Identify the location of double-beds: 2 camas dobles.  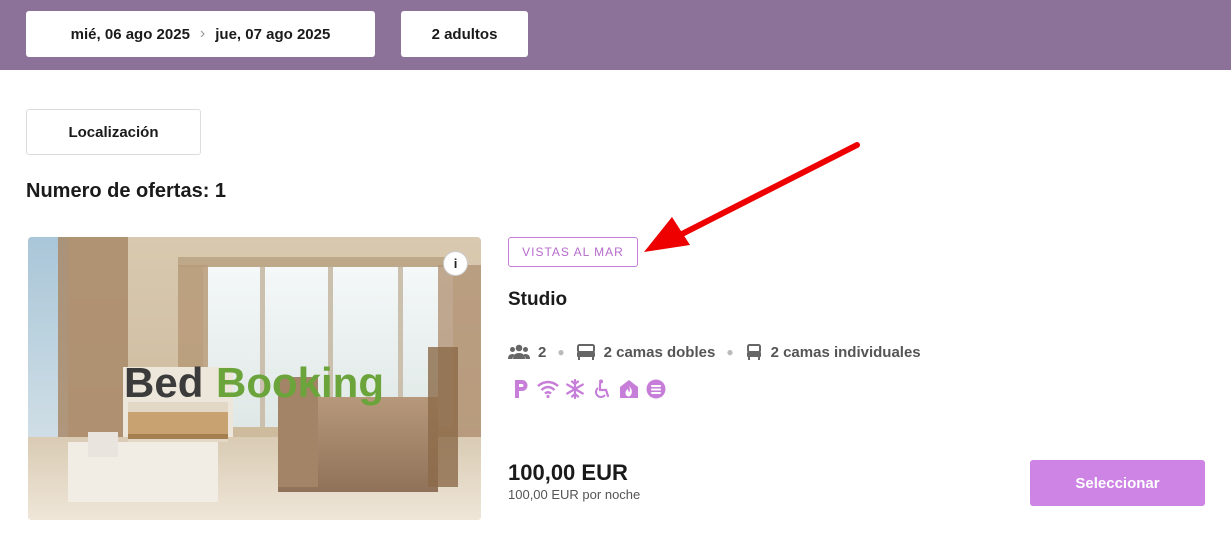
(659, 352).